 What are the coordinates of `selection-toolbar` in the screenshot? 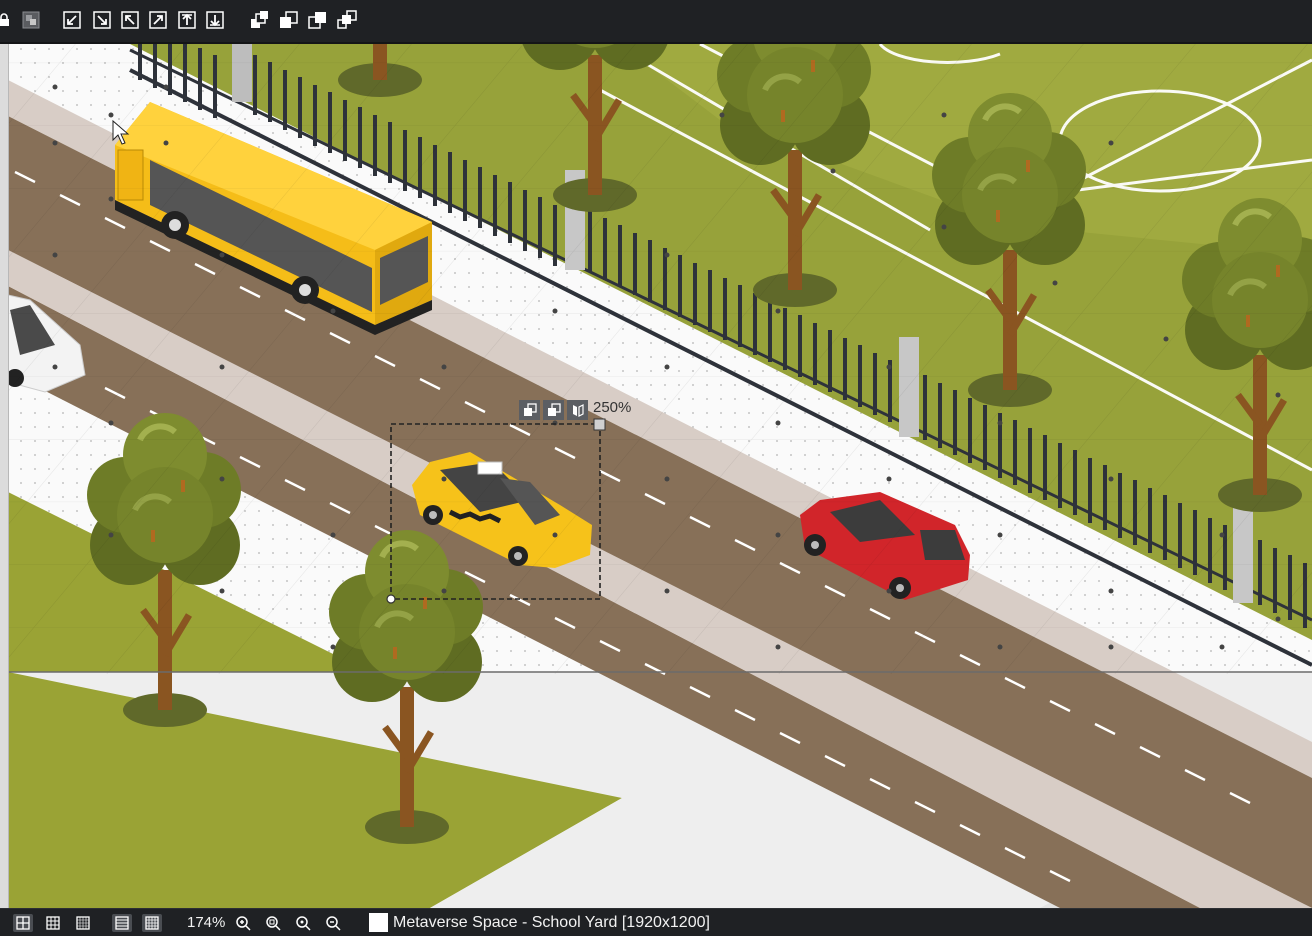 It's located at (555, 410).